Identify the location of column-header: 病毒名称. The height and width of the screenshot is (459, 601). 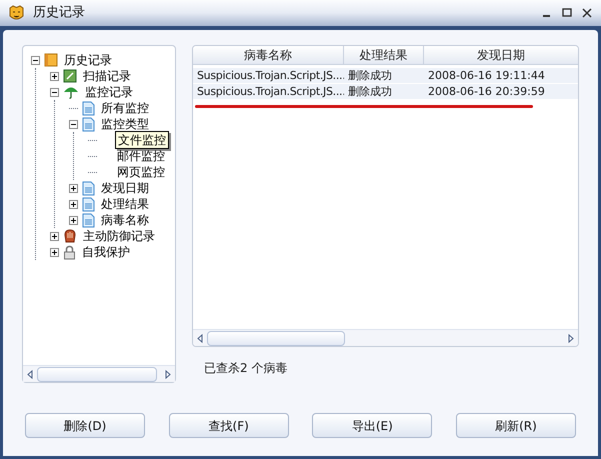
(268, 55).